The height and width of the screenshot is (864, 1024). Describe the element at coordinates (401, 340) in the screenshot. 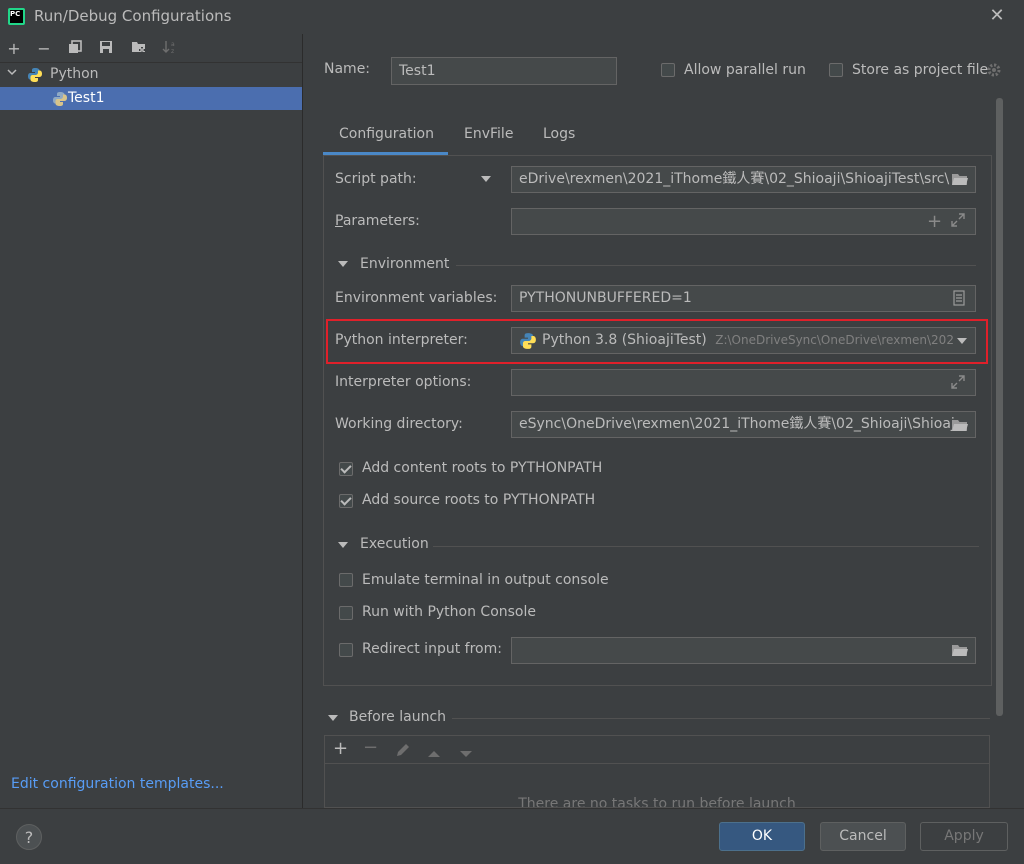

I see `python-interpreter-label: Python interpreter:` at that location.